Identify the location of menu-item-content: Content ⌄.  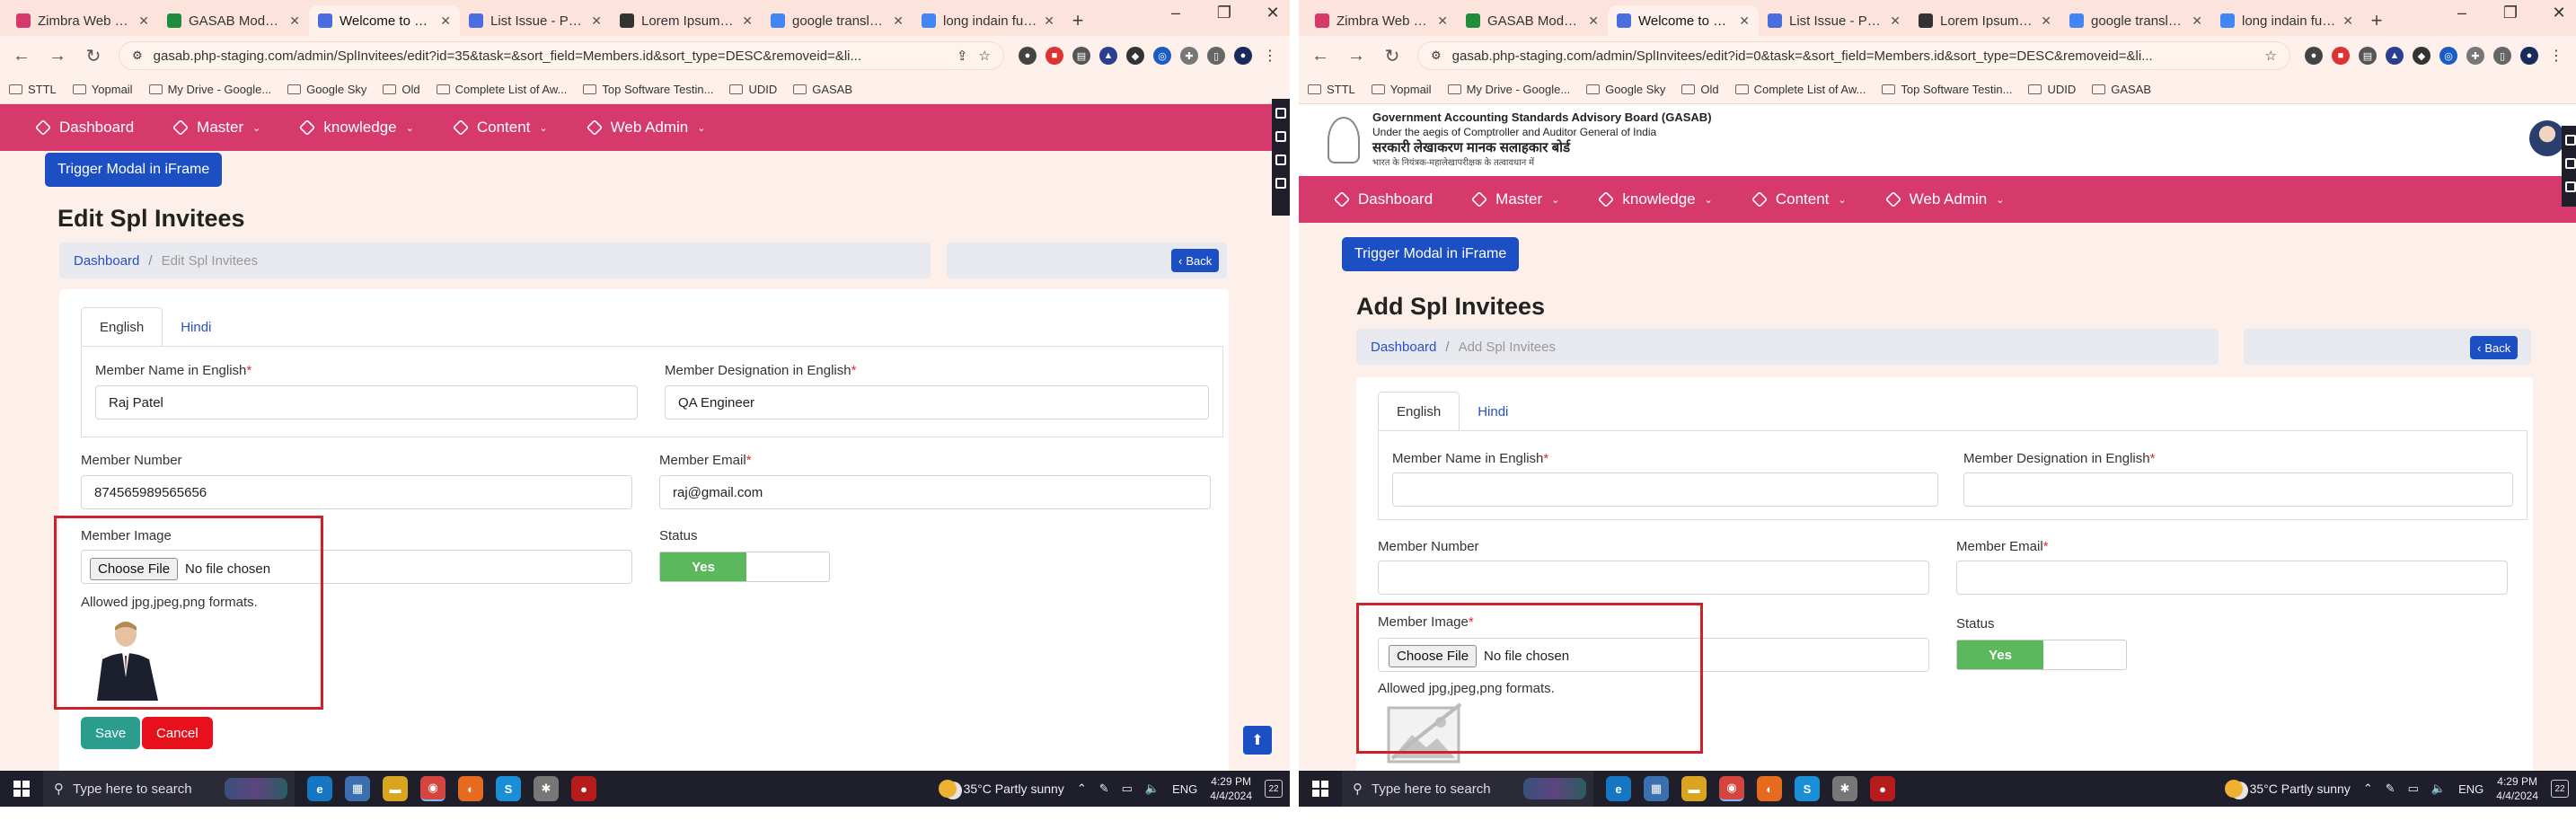
(500, 128).